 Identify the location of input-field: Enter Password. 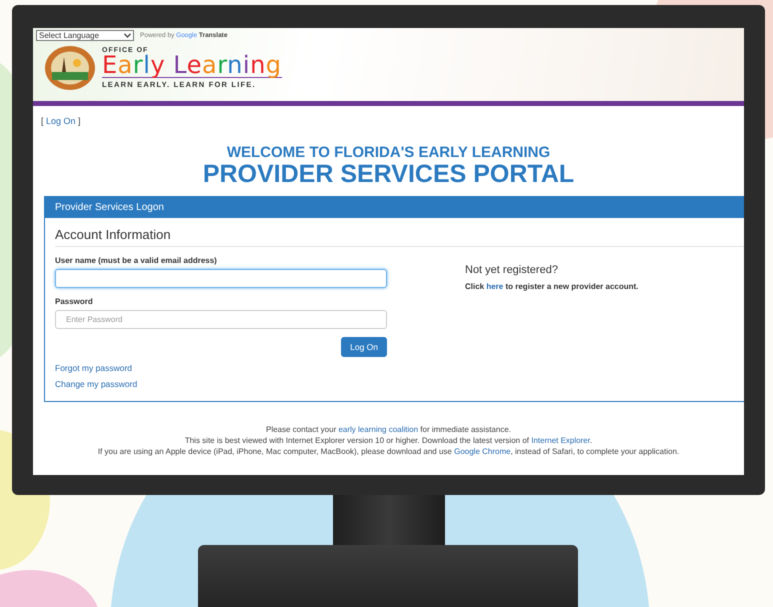
(221, 319).